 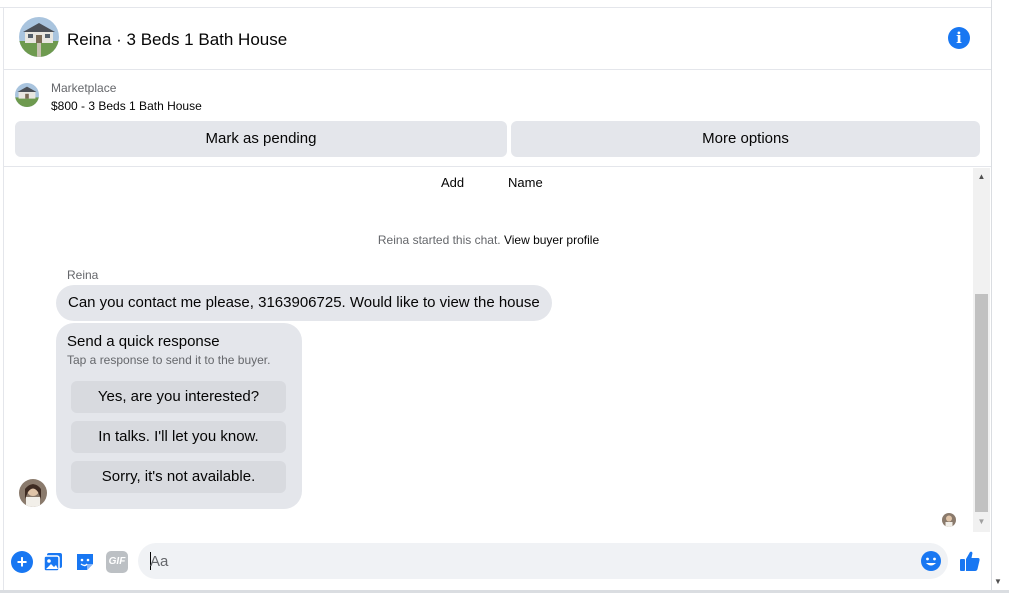 I want to click on sender-avatar, so click(x=33, y=493).